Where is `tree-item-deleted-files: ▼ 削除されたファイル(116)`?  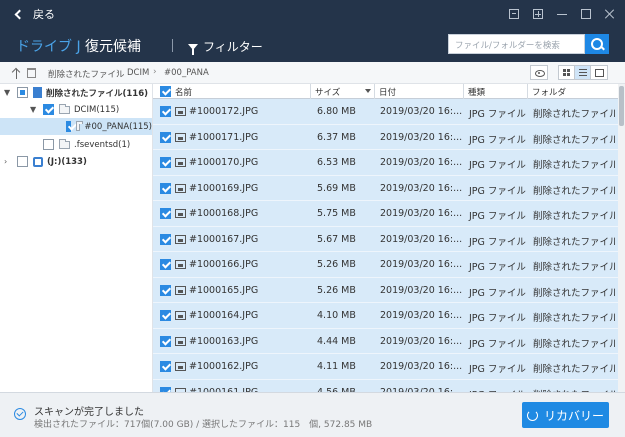
tree-item-deleted-files: ▼ 削除されたファイル(116) is located at coordinates (78, 92).